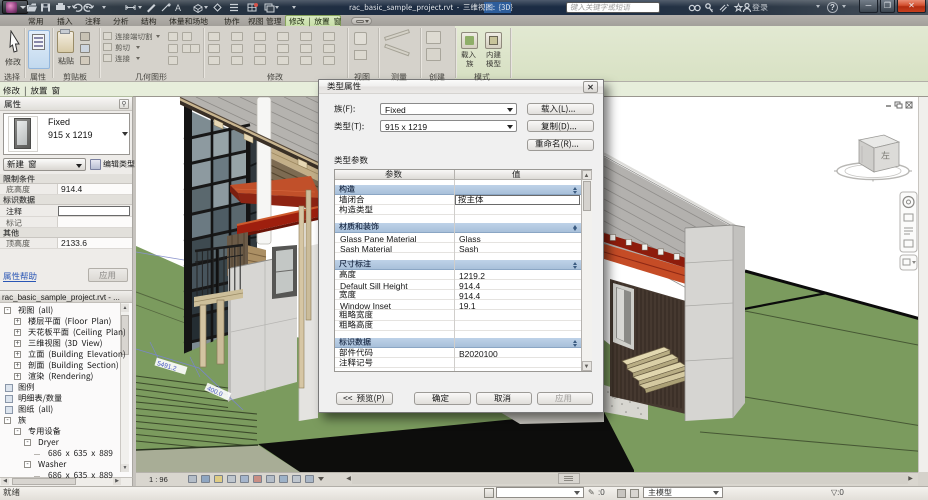 The image size is (928, 500). What do you see at coordinates (178, 8) in the screenshot?
I see `svg-text: A` at bounding box center [178, 8].